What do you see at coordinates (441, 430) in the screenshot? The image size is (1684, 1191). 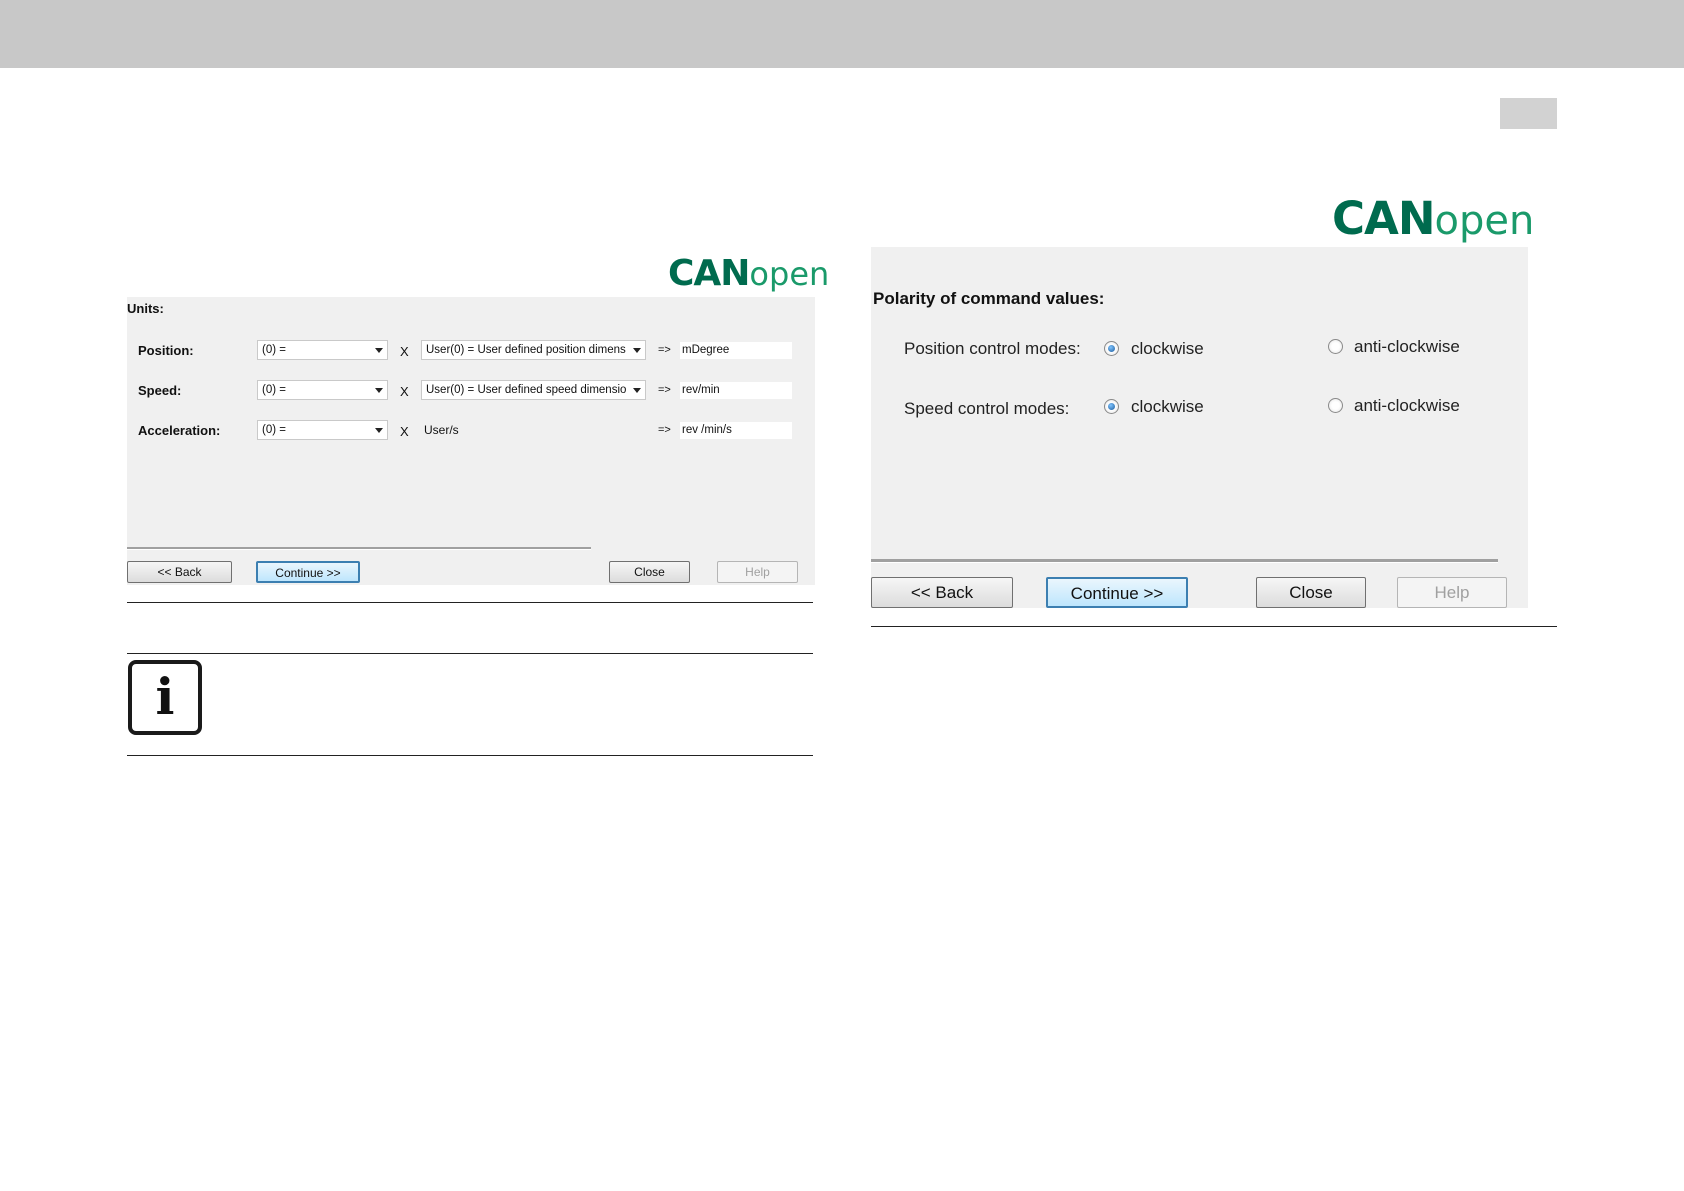 I see `acceleration-unit-text: User/s` at bounding box center [441, 430].